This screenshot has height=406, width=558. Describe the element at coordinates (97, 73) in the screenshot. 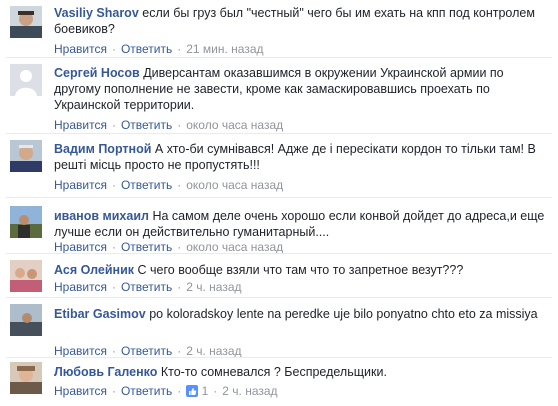

I see `comment-author: Сергей Носов` at that location.